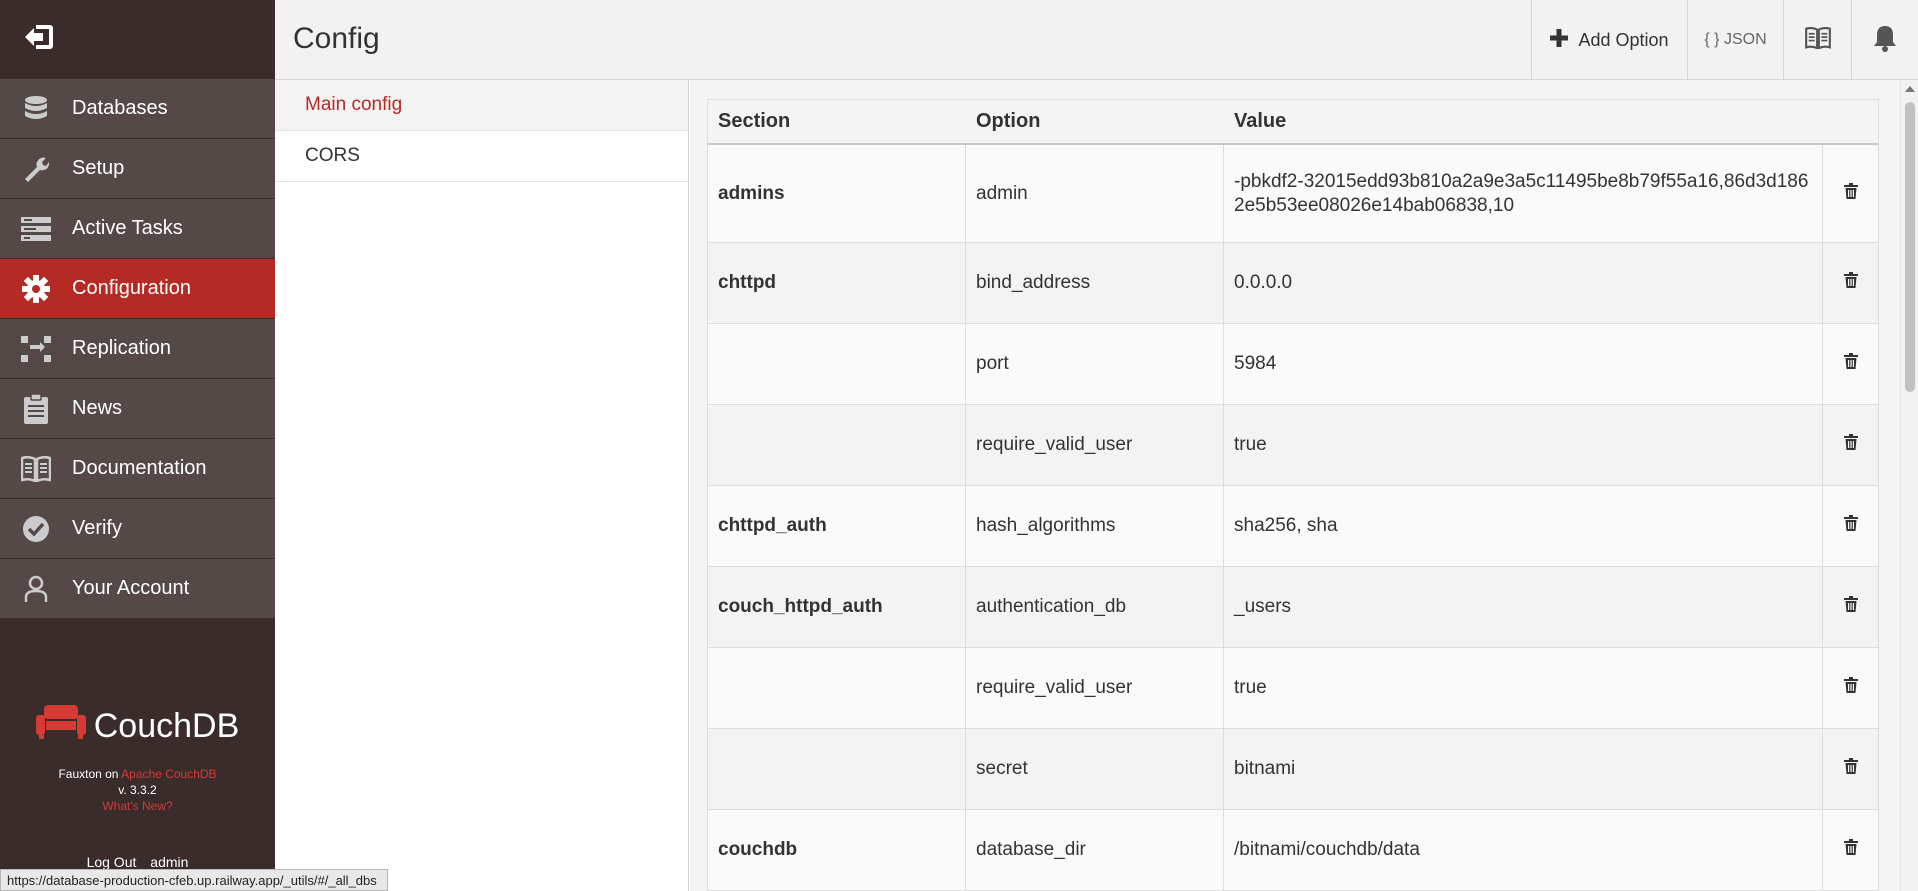 This screenshot has width=1918, height=891. I want to click on sidebar-item-replication: Replication, so click(137, 349).